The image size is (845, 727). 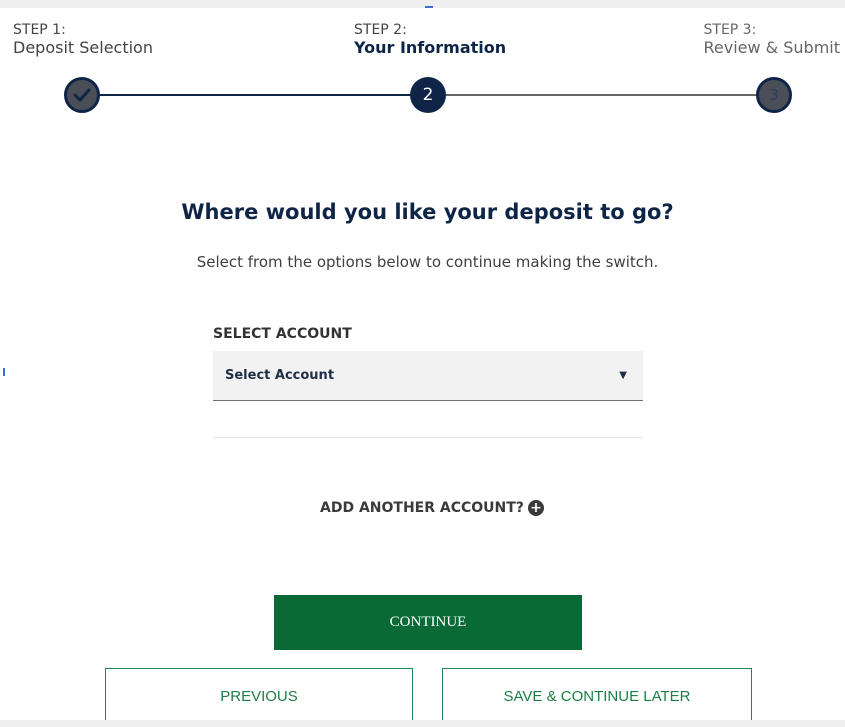 What do you see at coordinates (427, 212) in the screenshot?
I see `page-title: Where would you like your deposit to go?` at bounding box center [427, 212].